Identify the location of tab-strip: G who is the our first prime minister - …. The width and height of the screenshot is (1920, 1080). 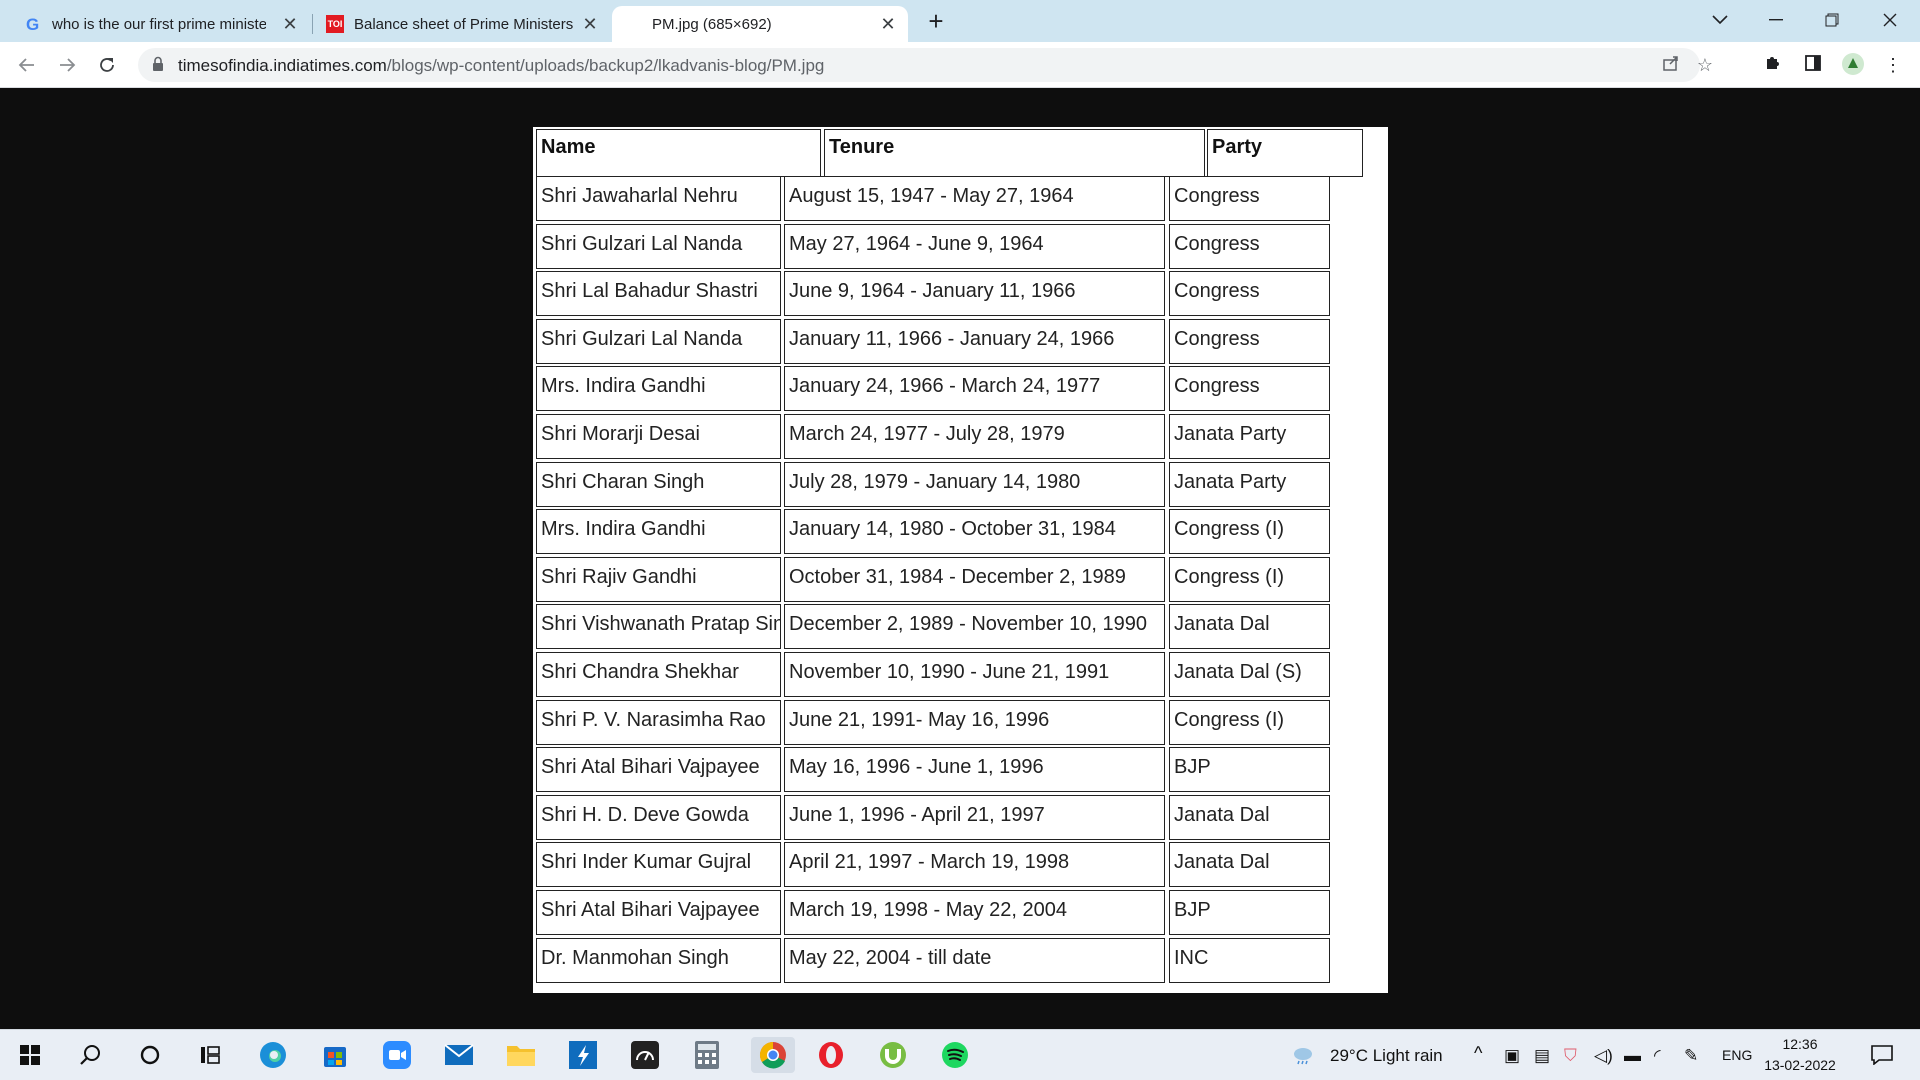
(960, 21).